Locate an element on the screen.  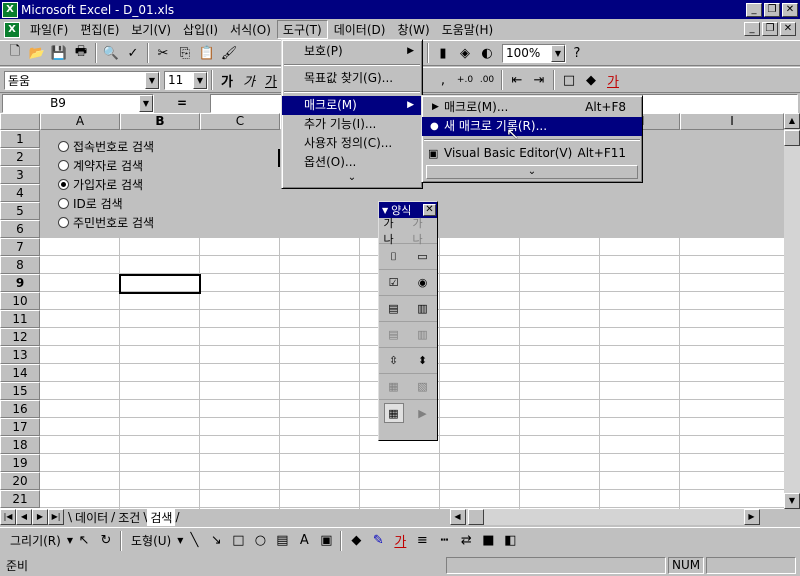
arrow-icon: ↘ is located at coordinates (216, 541).